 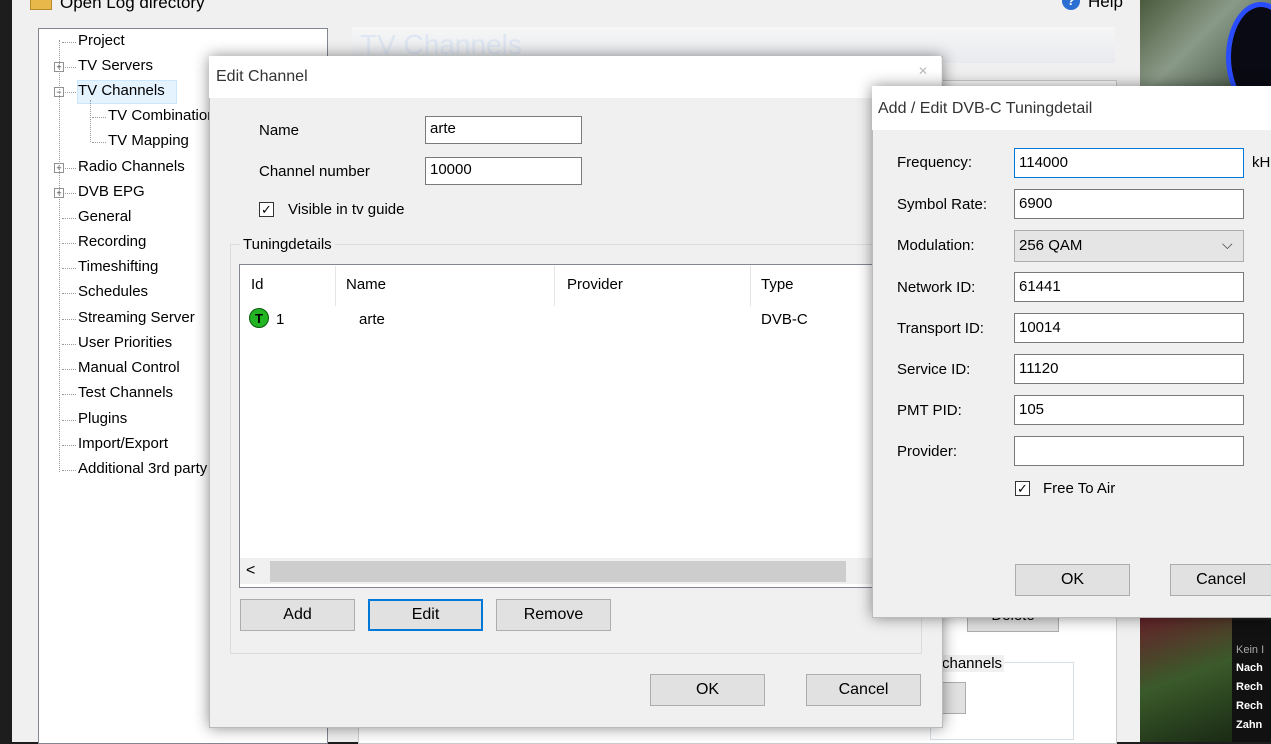 What do you see at coordinates (131, 166) in the screenshot?
I see `tree-item-radio-channels: Radio Channels` at bounding box center [131, 166].